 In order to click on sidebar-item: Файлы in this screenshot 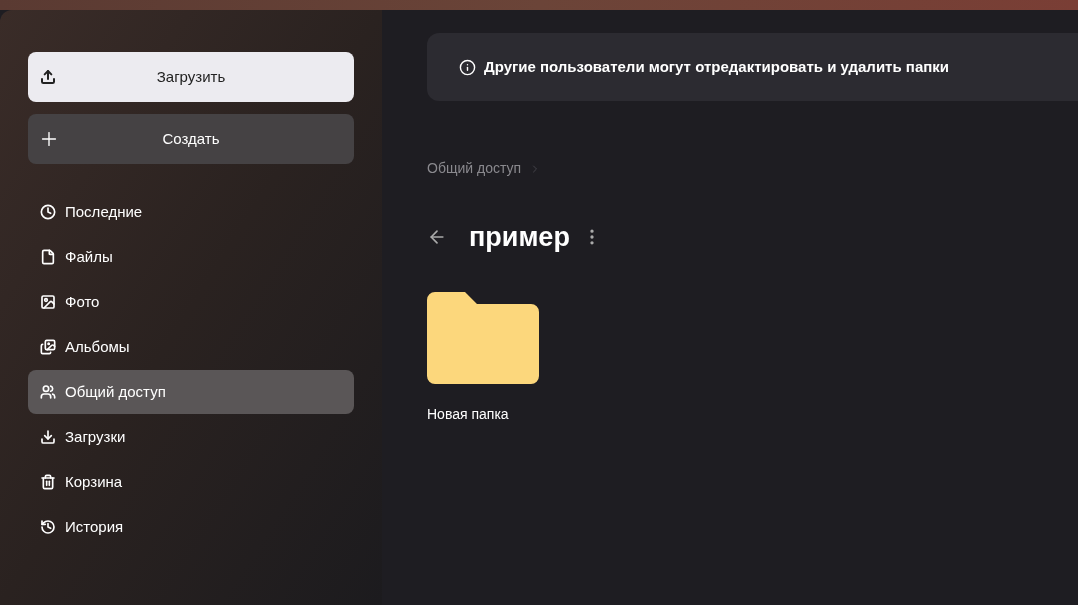, I will do `click(191, 257)`.